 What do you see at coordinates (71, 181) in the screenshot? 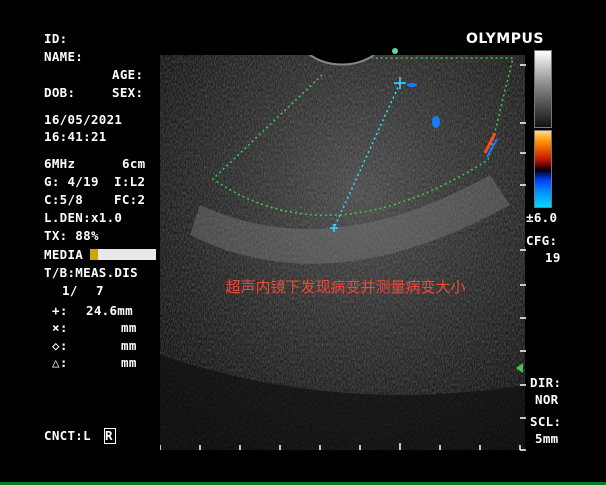
I see `gain: G: 4/19` at bounding box center [71, 181].